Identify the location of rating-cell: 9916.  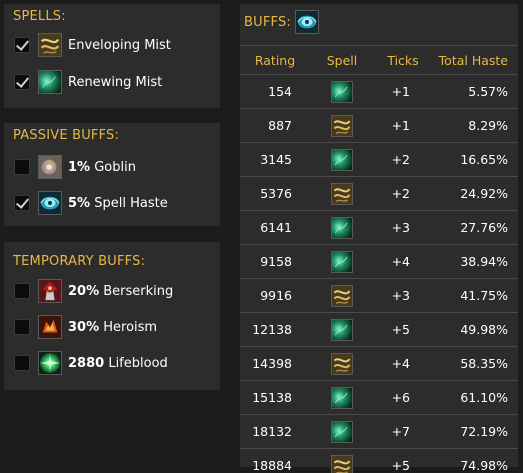
(275, 295).